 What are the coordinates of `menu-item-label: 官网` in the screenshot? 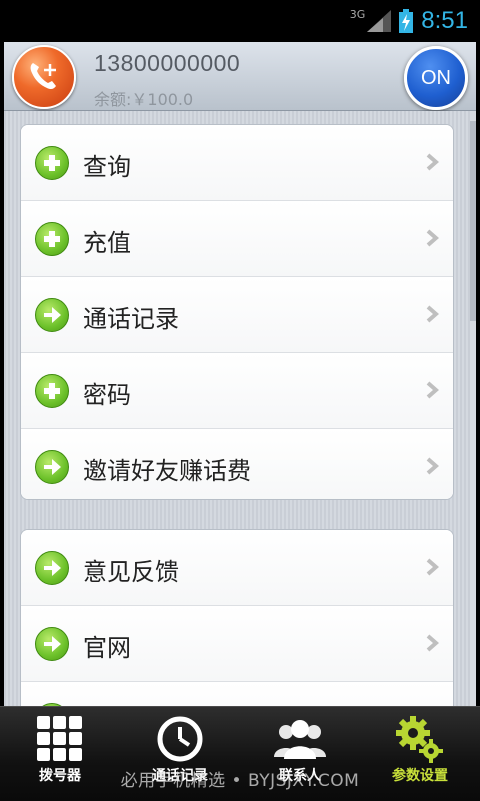 It's located at (107, 648).